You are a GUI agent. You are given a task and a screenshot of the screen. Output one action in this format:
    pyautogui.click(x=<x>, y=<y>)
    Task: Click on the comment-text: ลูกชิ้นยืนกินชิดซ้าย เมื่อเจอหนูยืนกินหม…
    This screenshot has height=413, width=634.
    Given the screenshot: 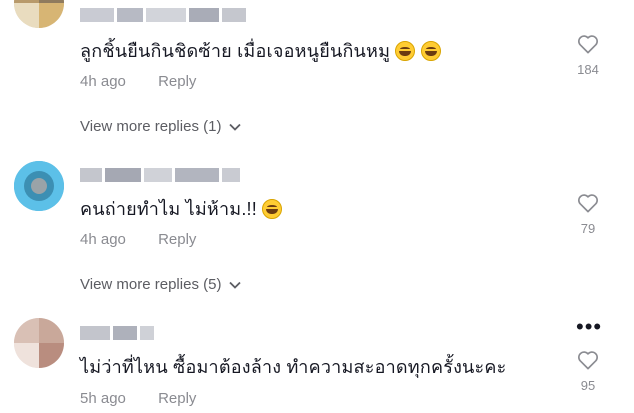 What is the action you would take?
    pyautogui.click(x=260, y=50)
    